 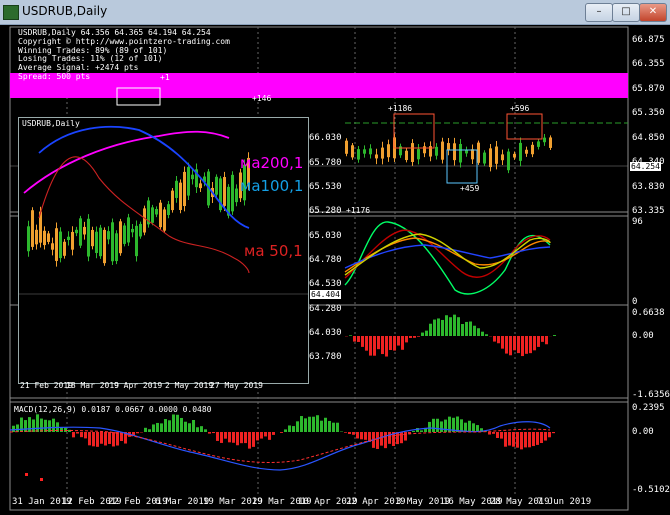 I want to click on inner-current-price: 64.404, so click(x=325, y=294).